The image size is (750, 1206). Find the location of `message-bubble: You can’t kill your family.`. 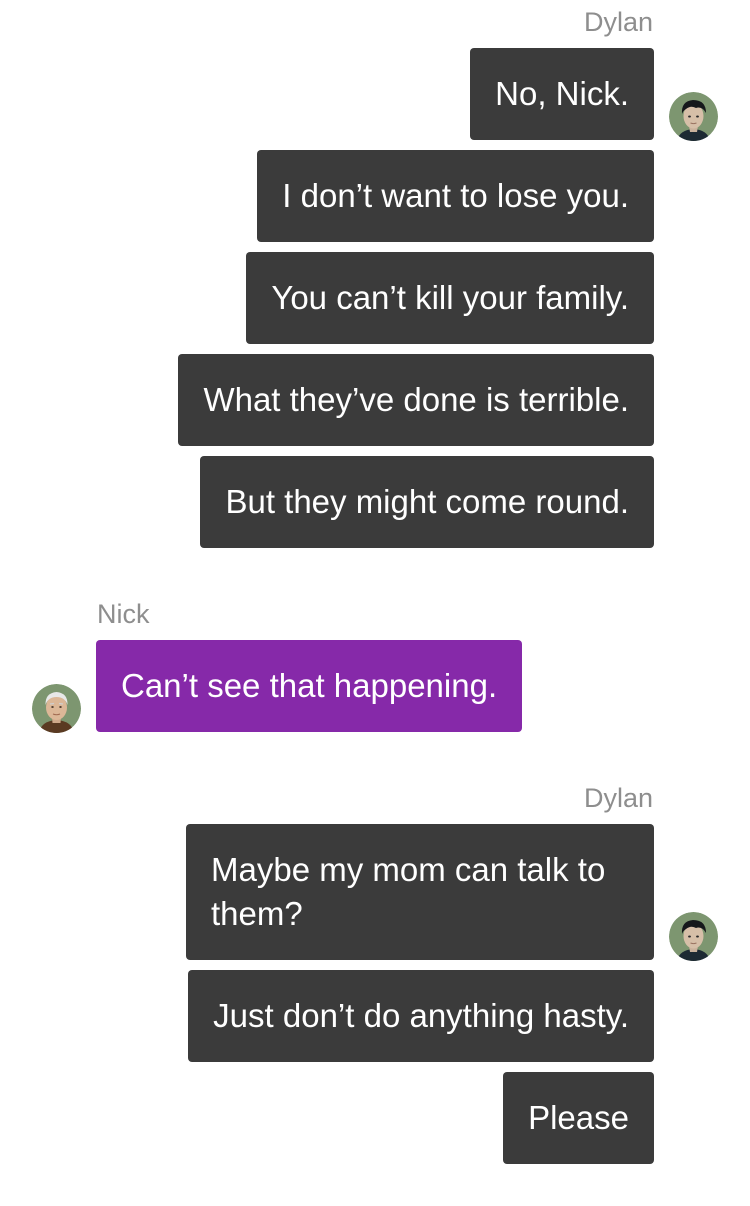

message-bubble: You can’t kill your family. is located at coordinates (450, 298).